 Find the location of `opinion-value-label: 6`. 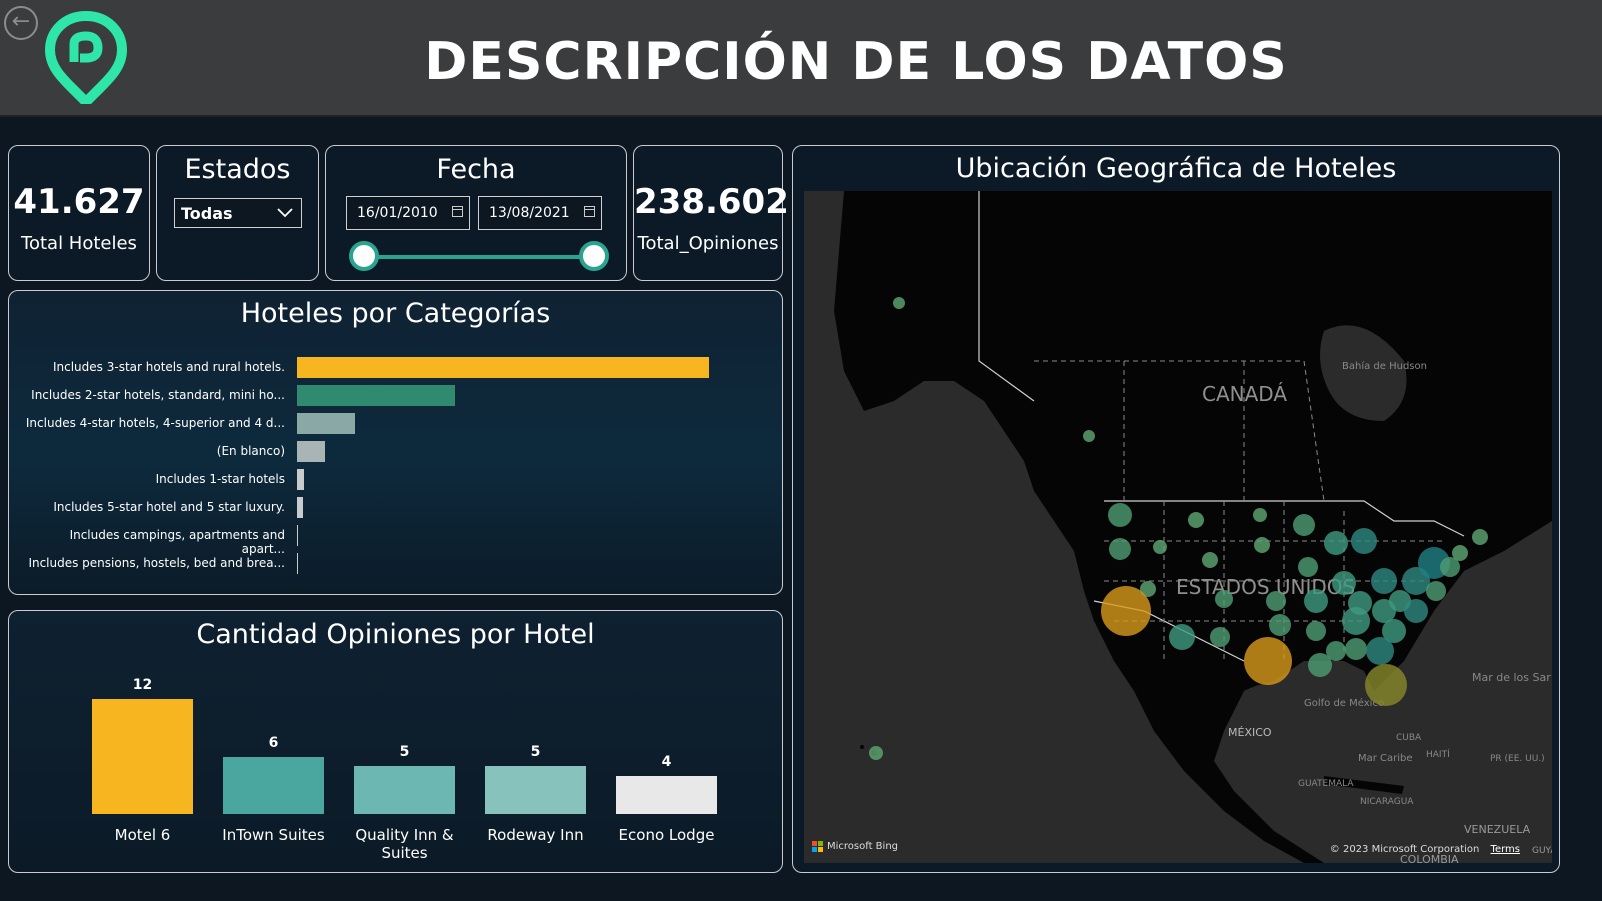

opinion-value-label: 6 is located at coordinates (273, 742).